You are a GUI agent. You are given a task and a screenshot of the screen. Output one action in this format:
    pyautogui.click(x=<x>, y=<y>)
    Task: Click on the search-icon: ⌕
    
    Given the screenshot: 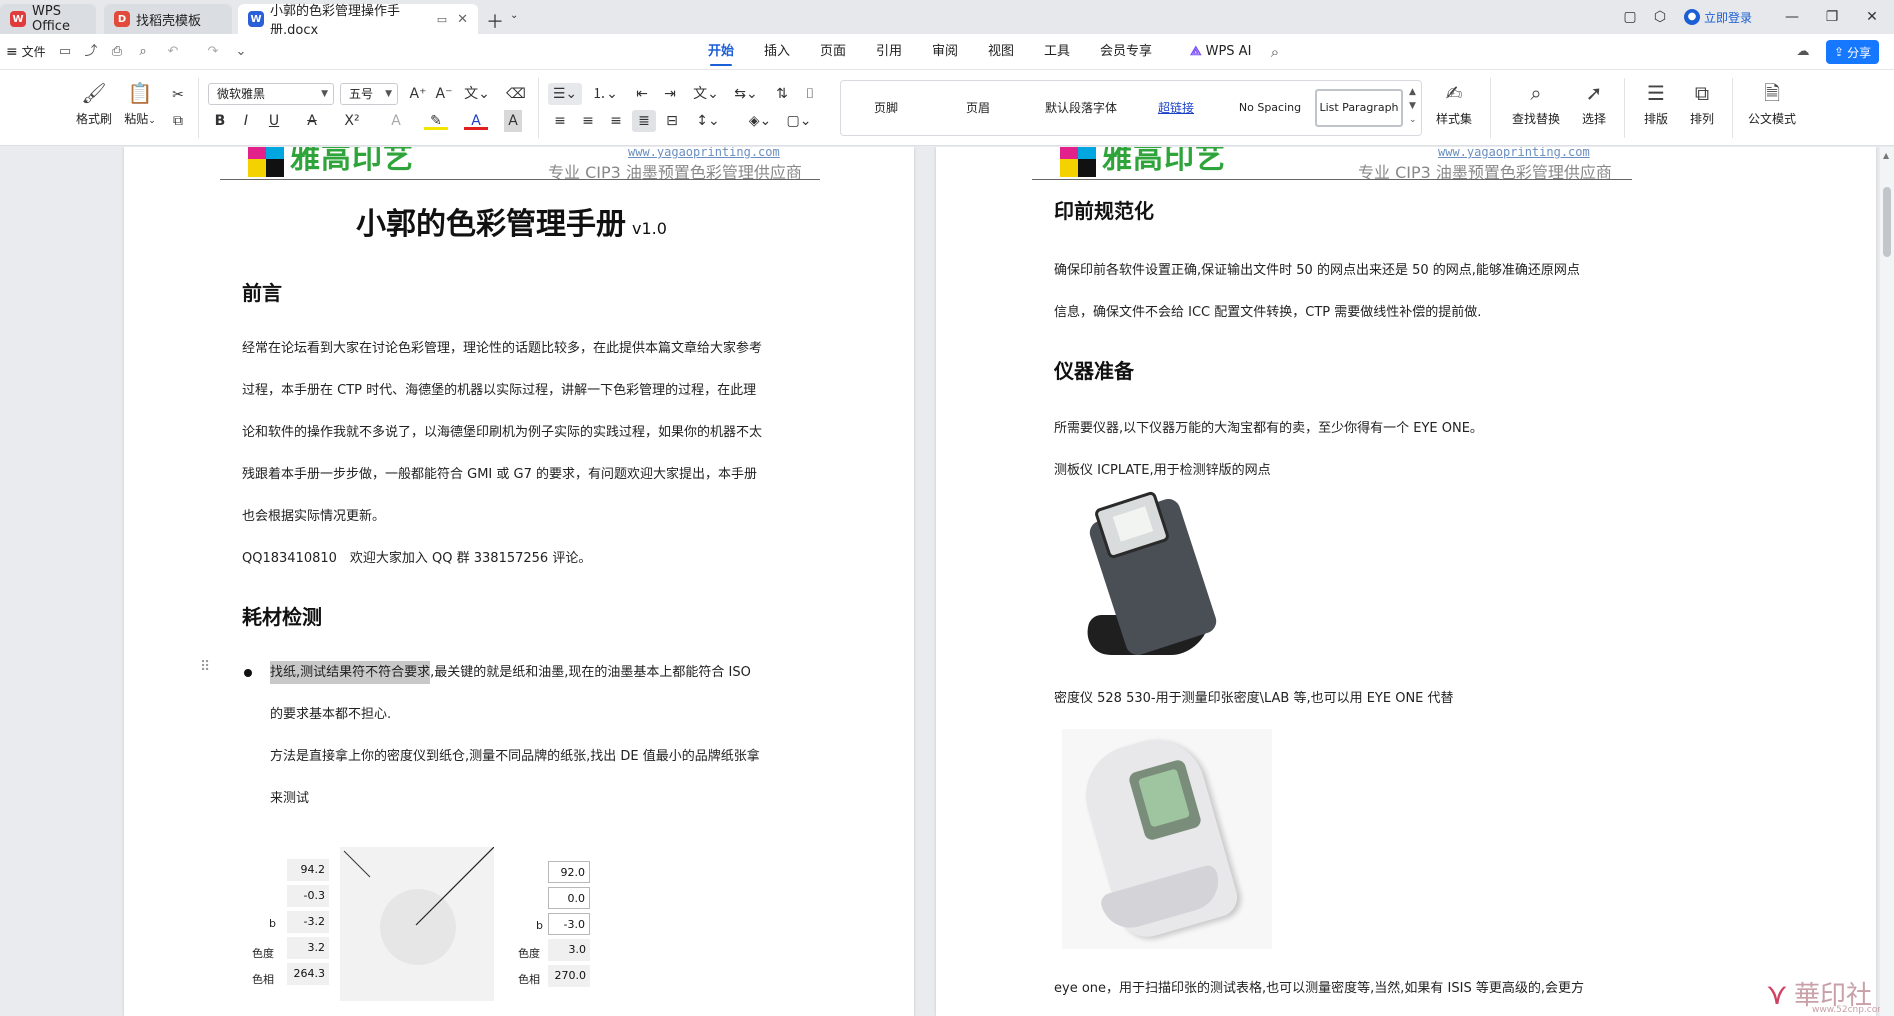 What is the action you would take?
    pyautogui.click(x=1275, y=52)
    